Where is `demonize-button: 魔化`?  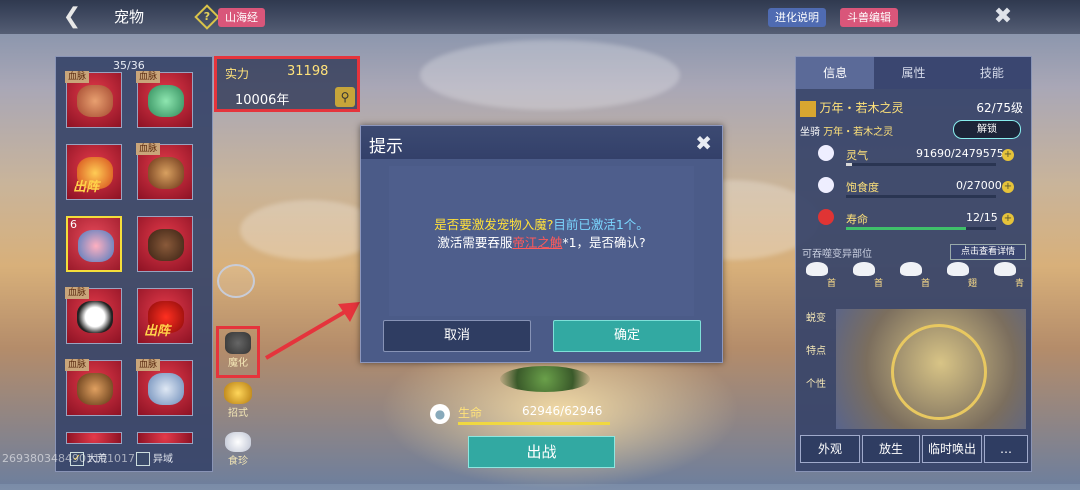
demonize-button: 魔化 is located at coordinates (238, 352).